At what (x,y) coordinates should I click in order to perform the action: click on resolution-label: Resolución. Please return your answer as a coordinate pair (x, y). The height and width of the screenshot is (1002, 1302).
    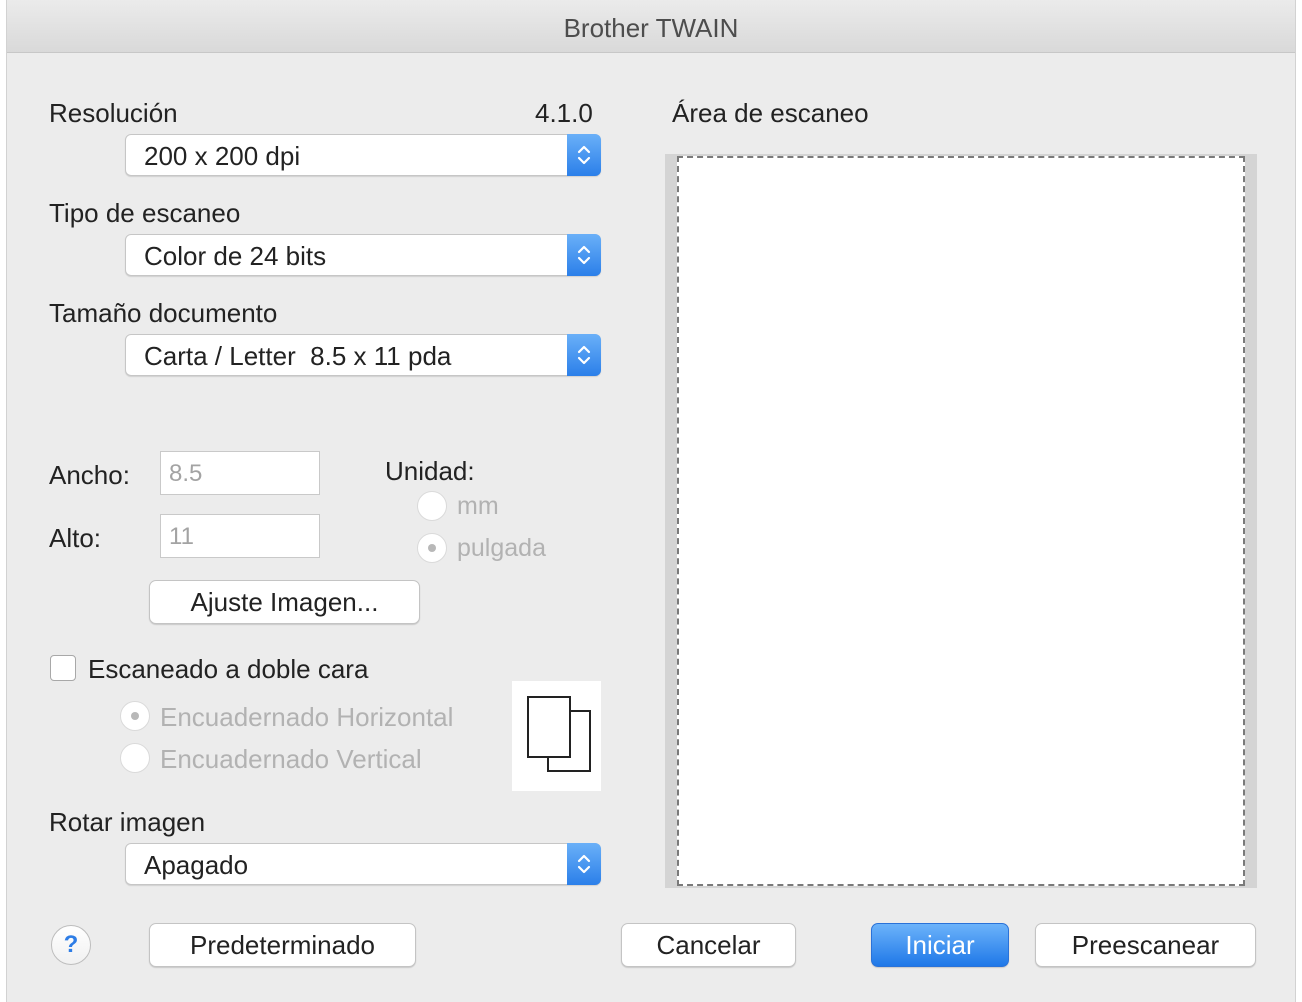
    Looking at the image, I should click on (113, 113).